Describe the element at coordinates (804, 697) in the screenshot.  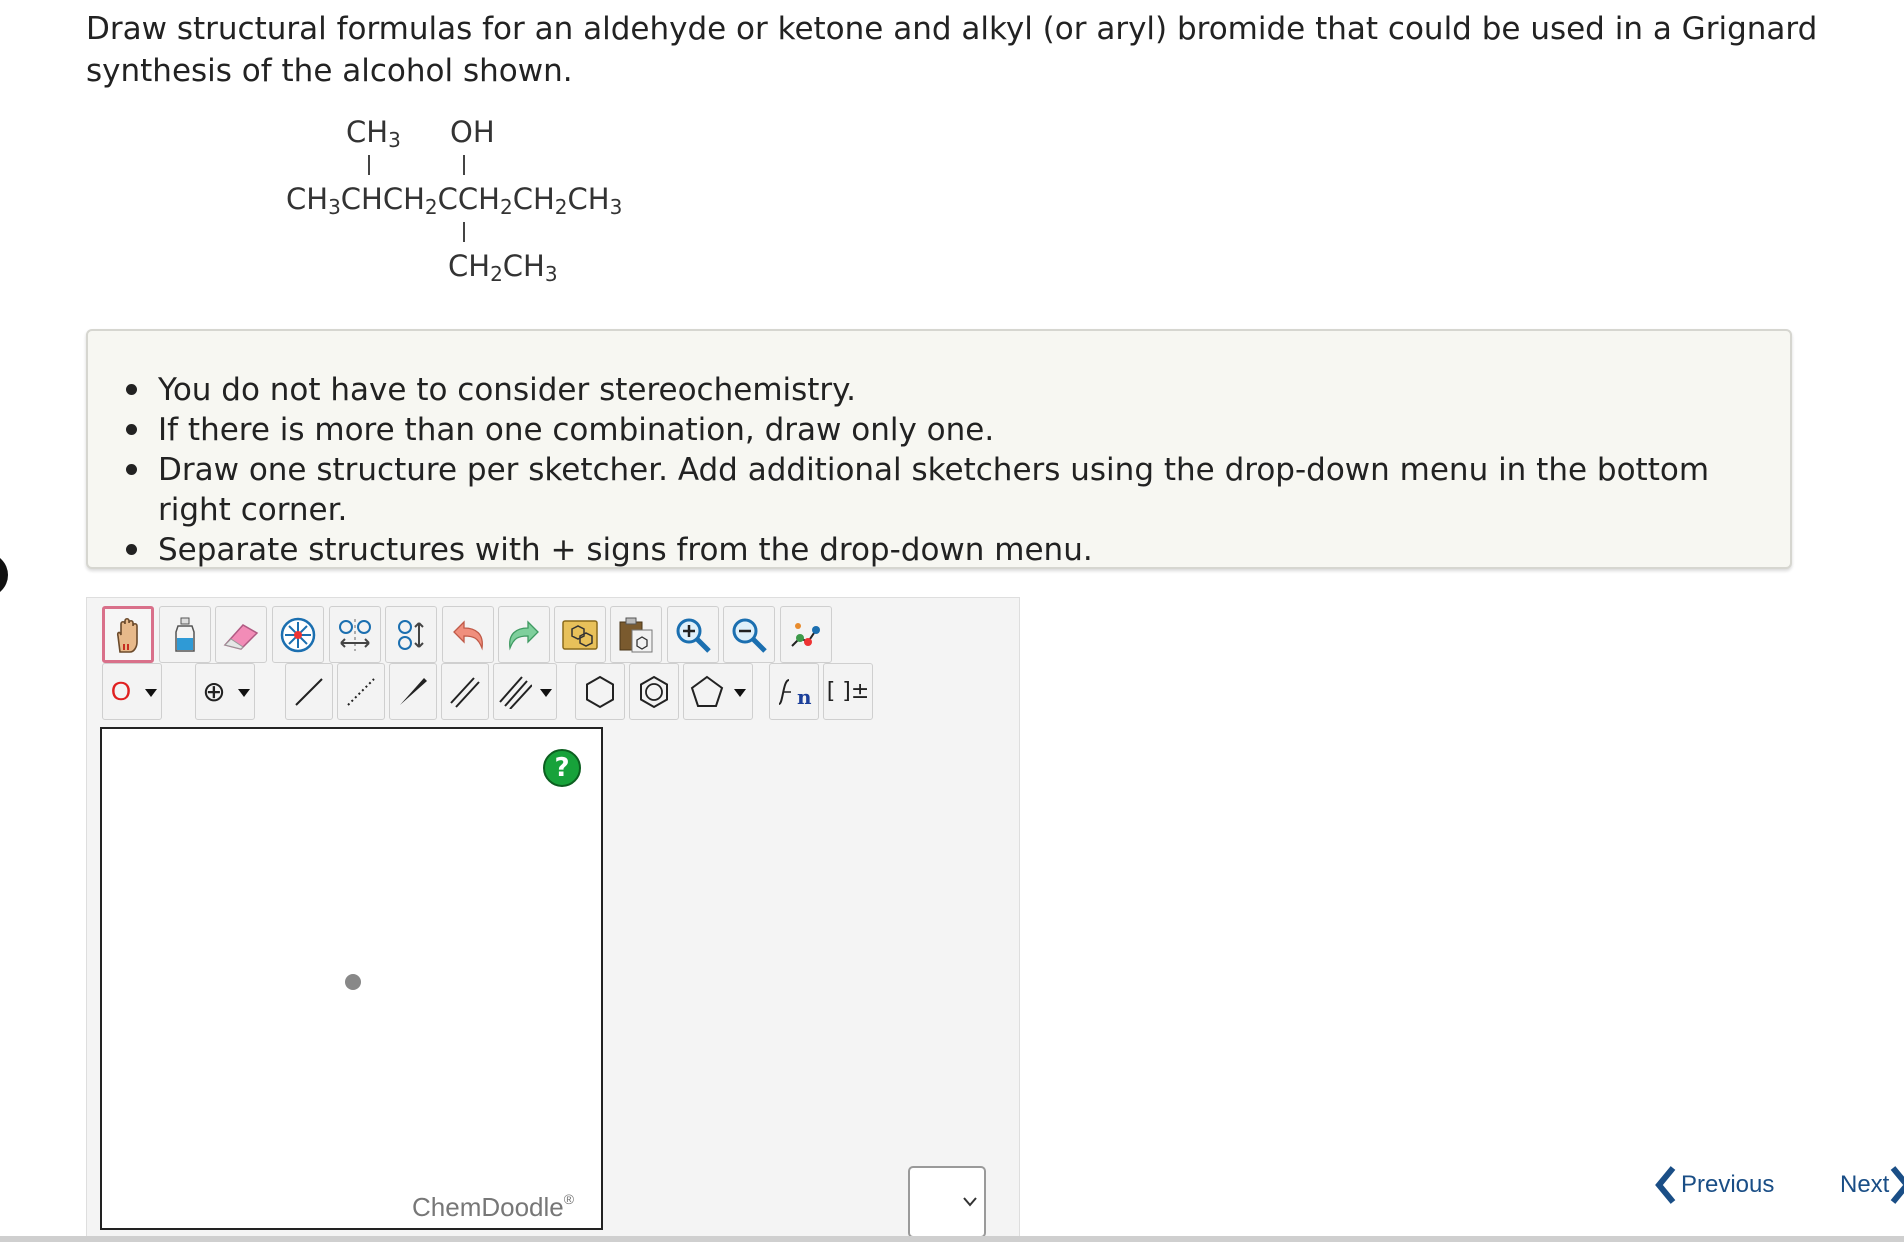
I see `svg-text: n` at that location.